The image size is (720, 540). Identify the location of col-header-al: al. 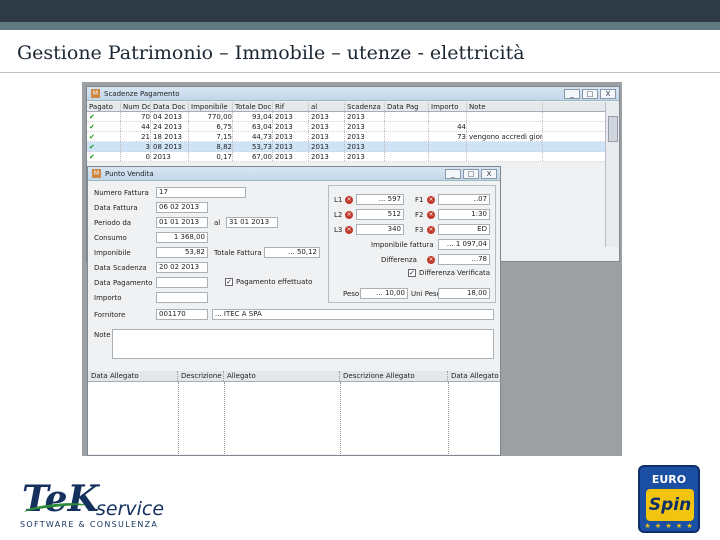
(327, 106).